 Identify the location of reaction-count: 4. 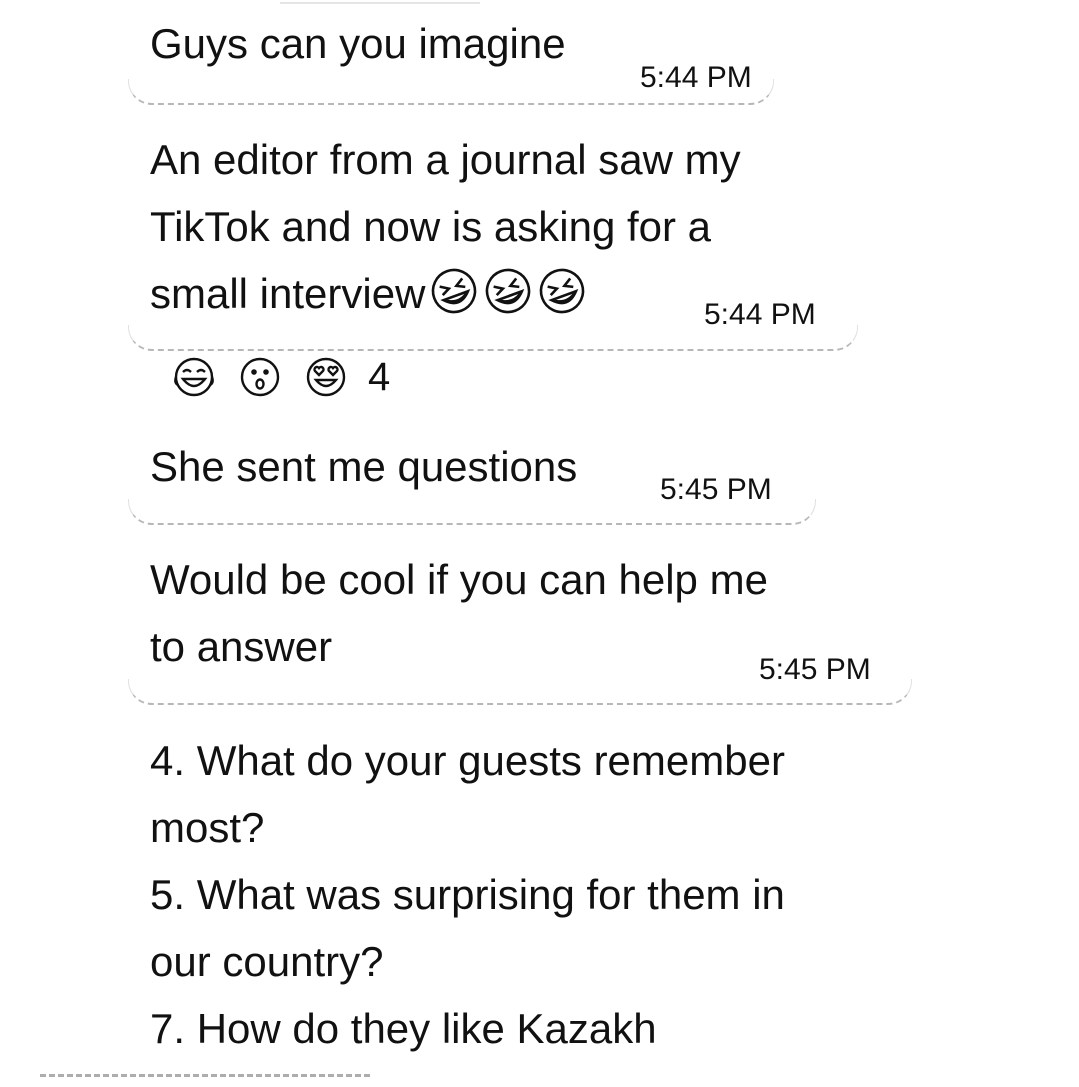
(379, 377).